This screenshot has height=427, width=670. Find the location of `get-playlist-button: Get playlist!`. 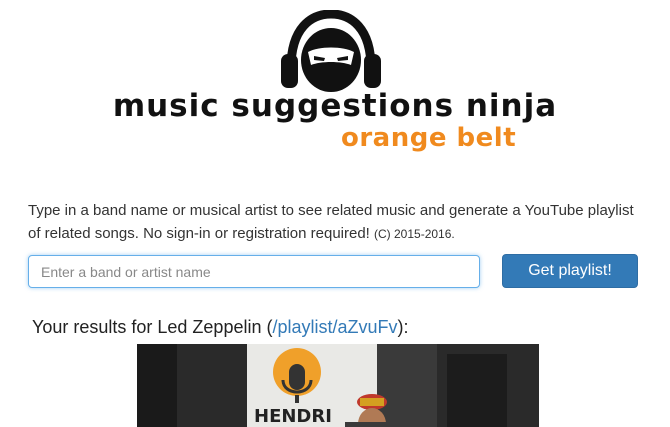

get-playlist-button: Get playlist! is located at coordinates (570, 271).